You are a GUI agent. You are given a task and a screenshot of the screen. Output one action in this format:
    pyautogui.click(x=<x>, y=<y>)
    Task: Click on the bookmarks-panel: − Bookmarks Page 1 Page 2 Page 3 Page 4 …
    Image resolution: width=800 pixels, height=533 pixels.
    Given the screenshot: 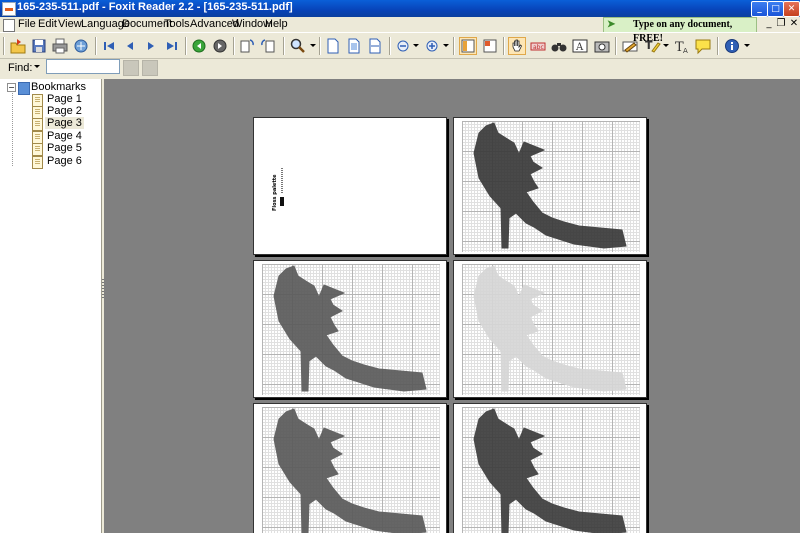 What is the action you would take?
    pyautogui.click(x=51, y=306)
    